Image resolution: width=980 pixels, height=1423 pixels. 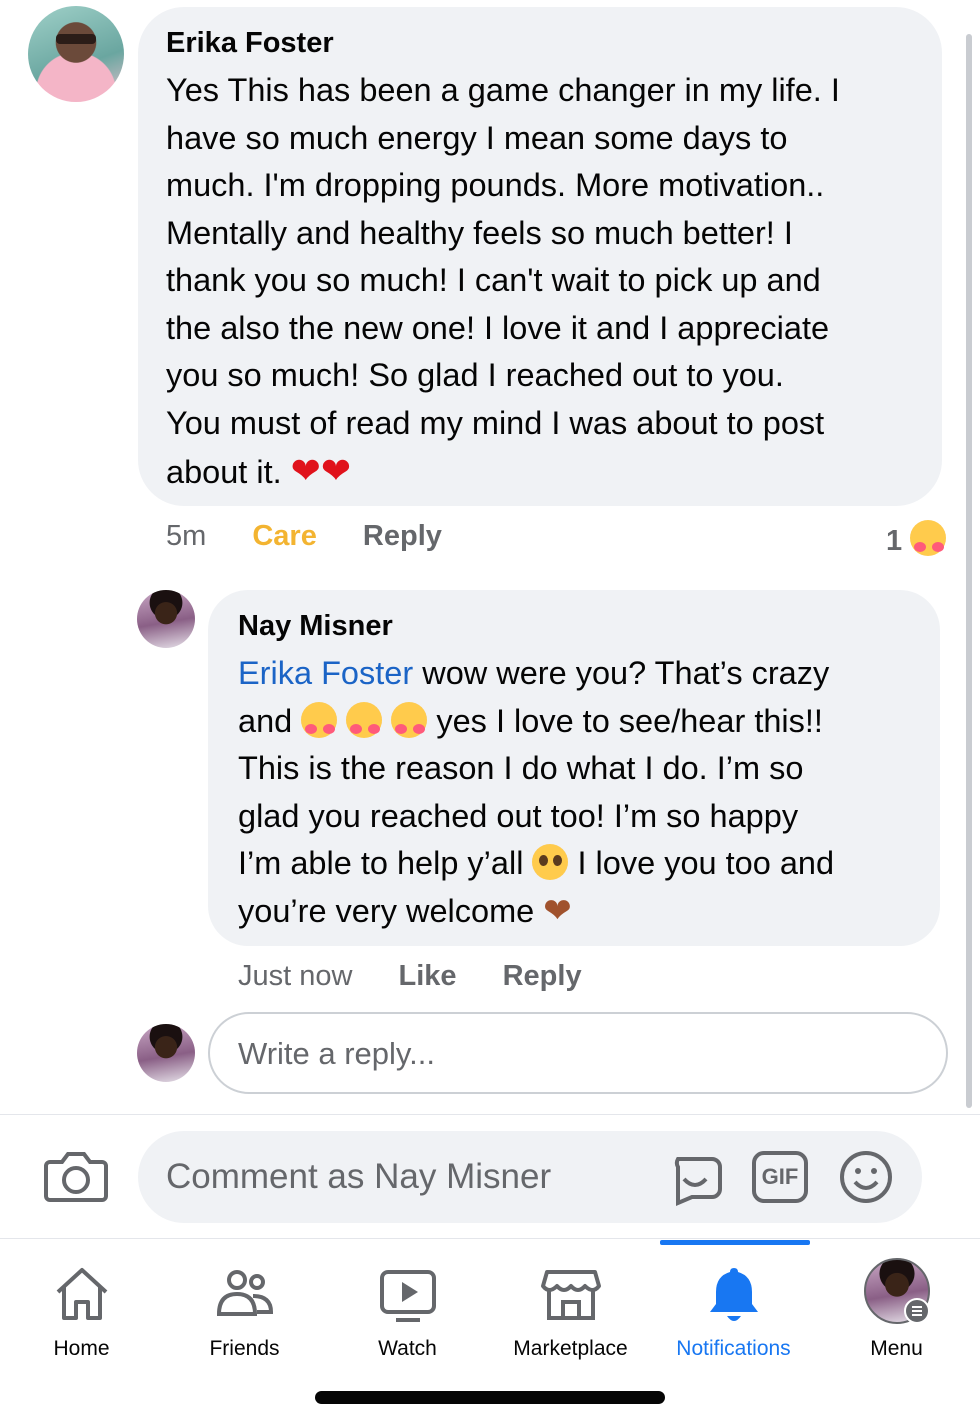 I want to click on tab-marketplace: Marketplace, so click(x=570, y=1305).